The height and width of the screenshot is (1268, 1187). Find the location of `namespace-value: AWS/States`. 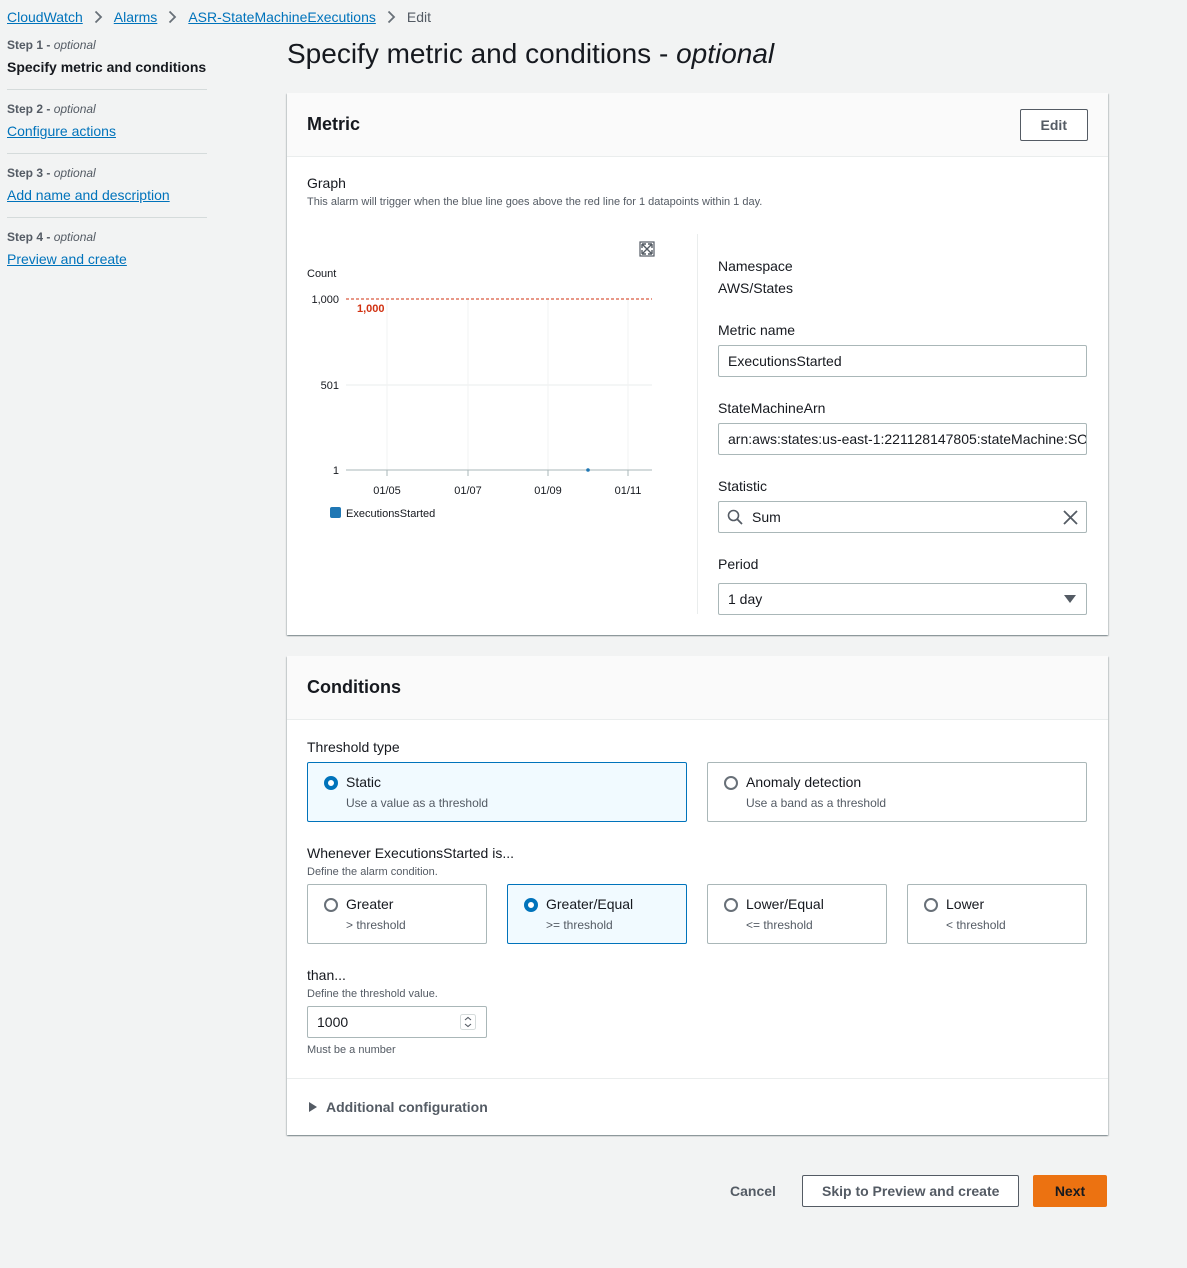

namespace-value: AWS/States is located at coordinates (755, 288).